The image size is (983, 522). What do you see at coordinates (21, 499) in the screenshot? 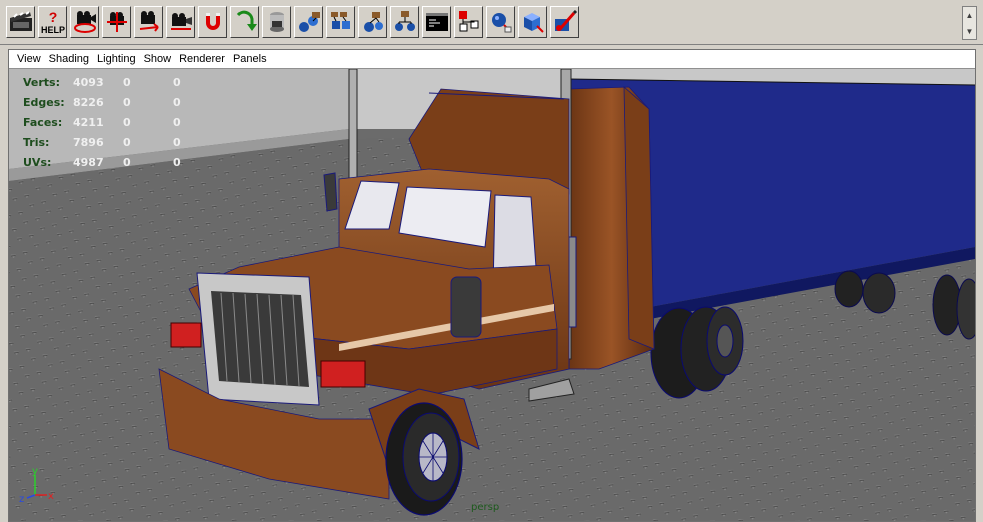
I see `axis-z-label: z` at bounding box center [21, 499].